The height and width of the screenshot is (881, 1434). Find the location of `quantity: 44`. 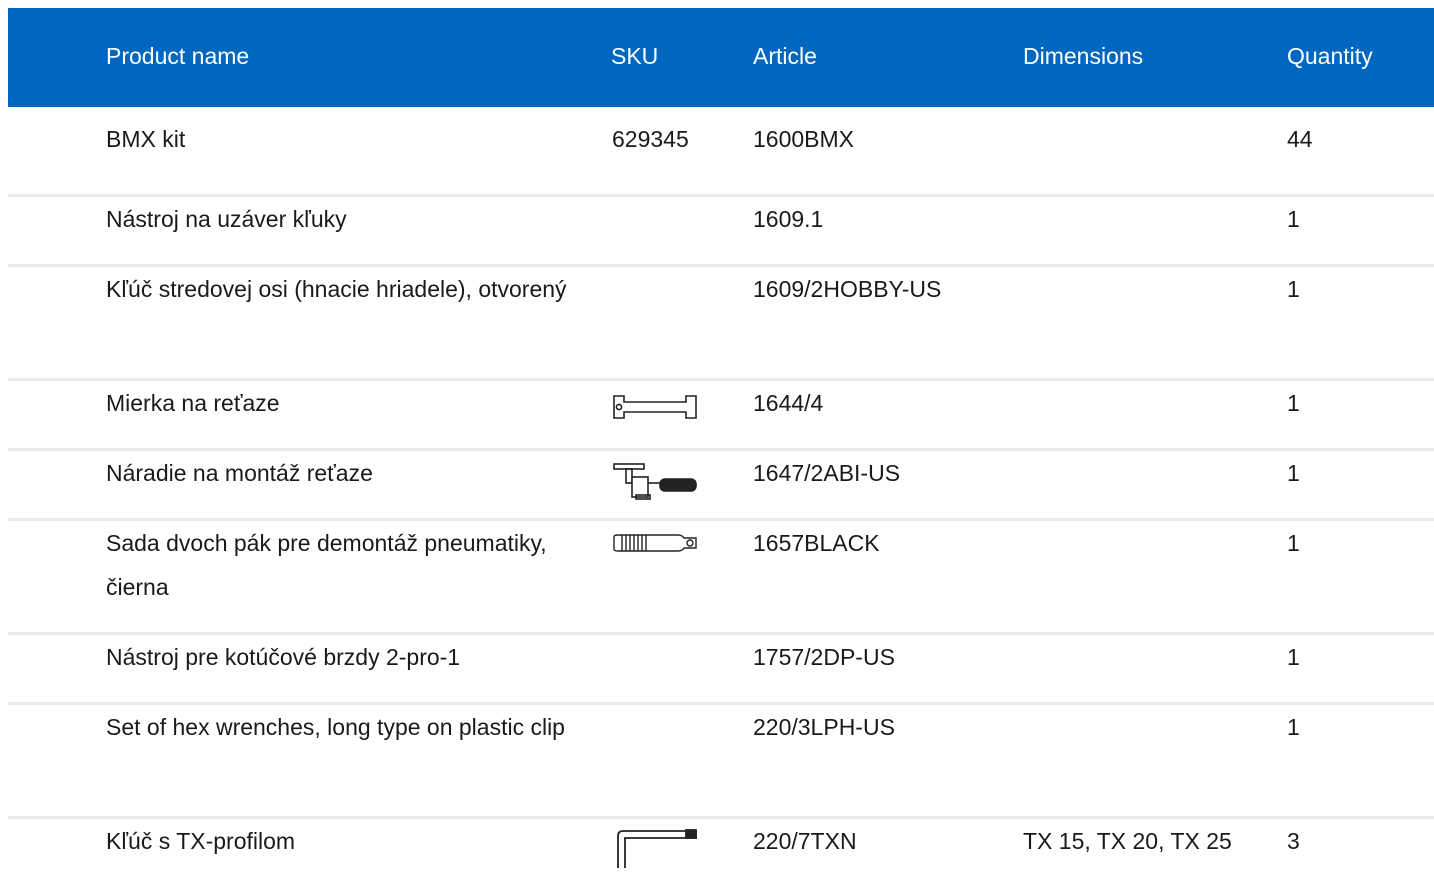

quantity: 44 is located at coordinates (1300, 139).